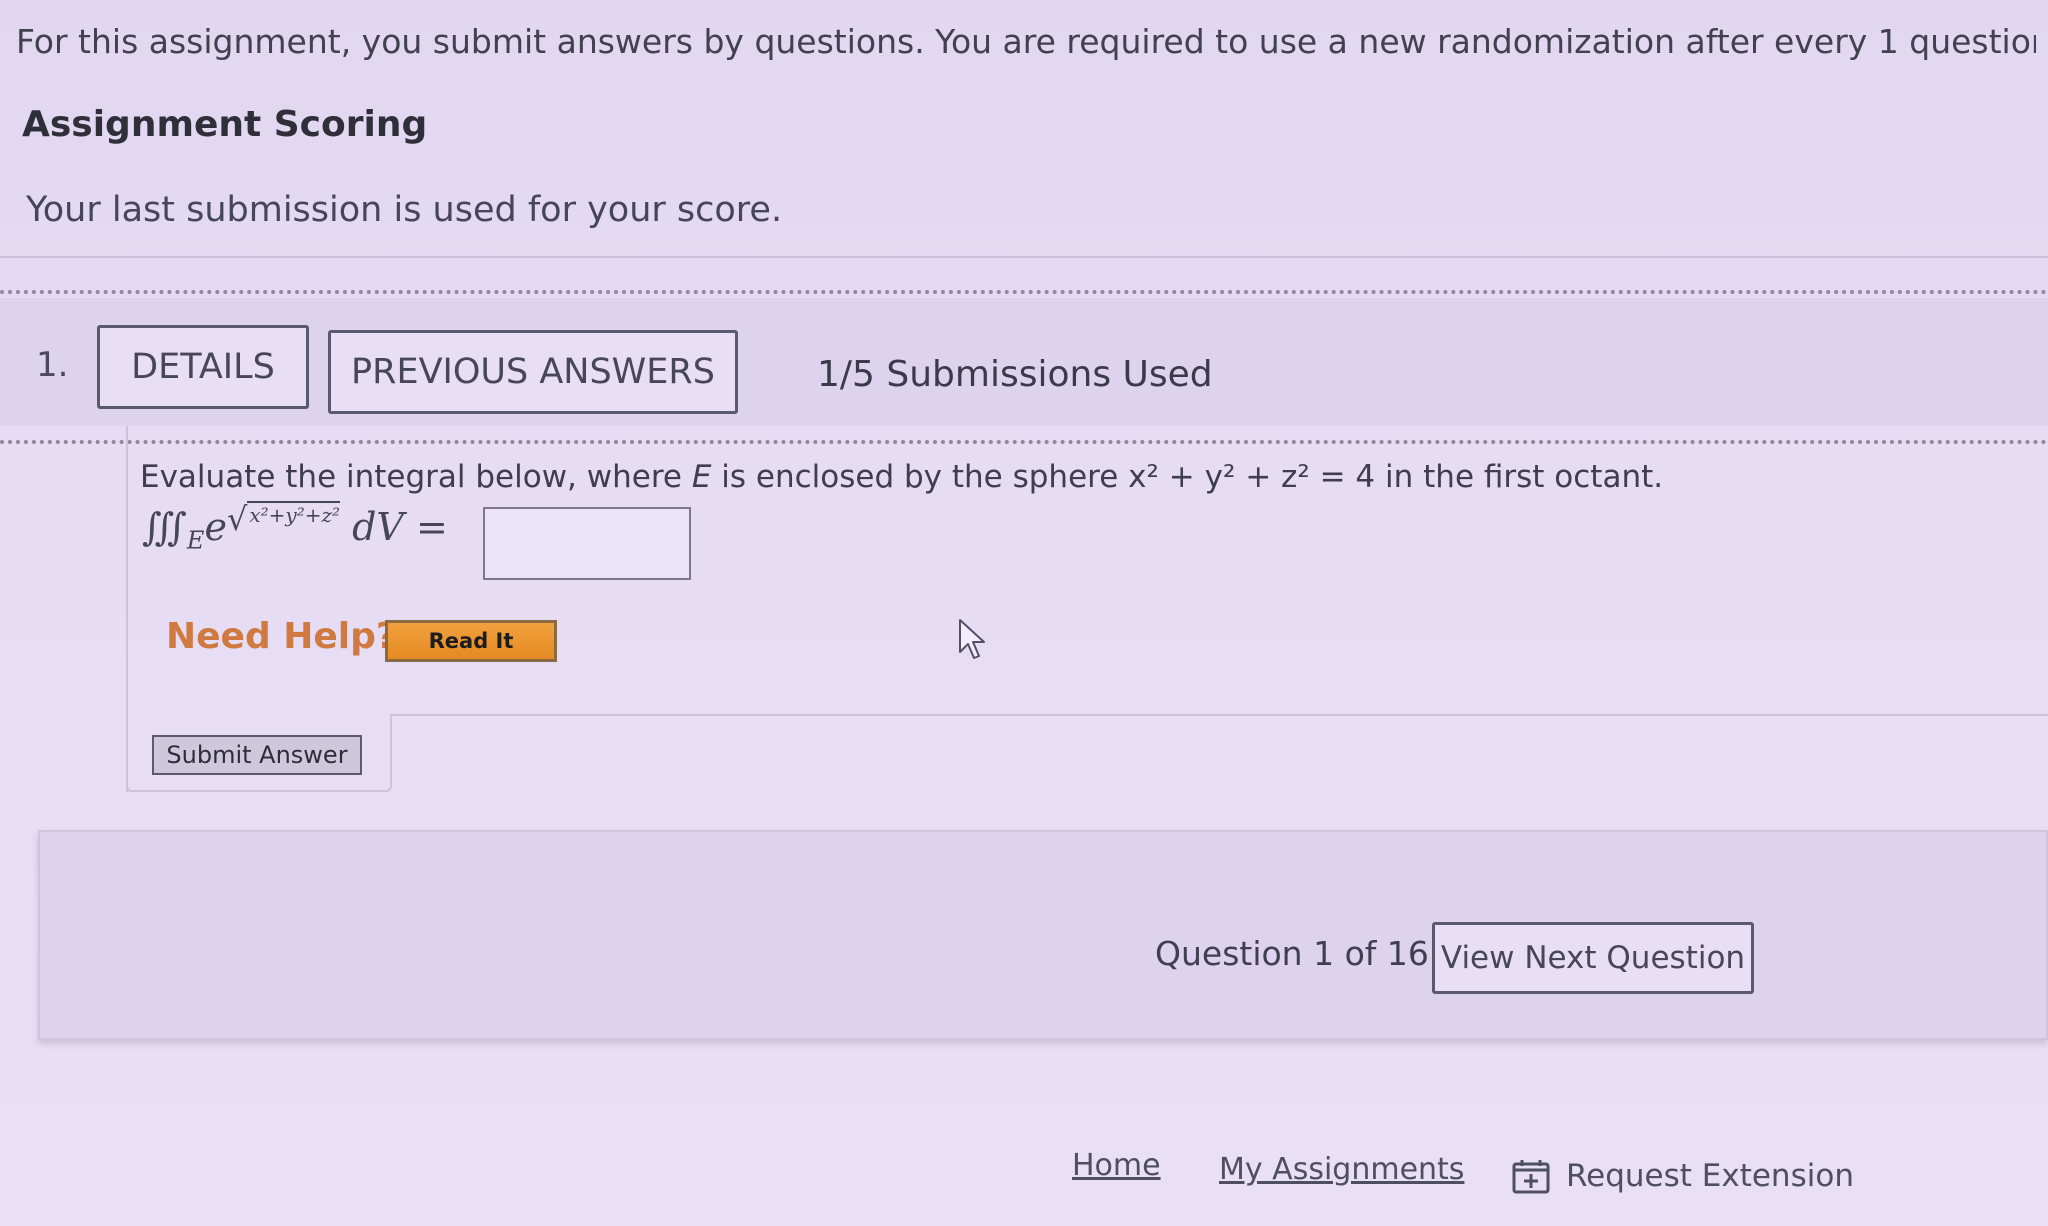 Image resolution: width=2048 pixels, height=1226 pixels. What do you see at coordinates (471, 641) in the screenshot?
I see `read-it-button: Read It` at bounding box center [471, 641].